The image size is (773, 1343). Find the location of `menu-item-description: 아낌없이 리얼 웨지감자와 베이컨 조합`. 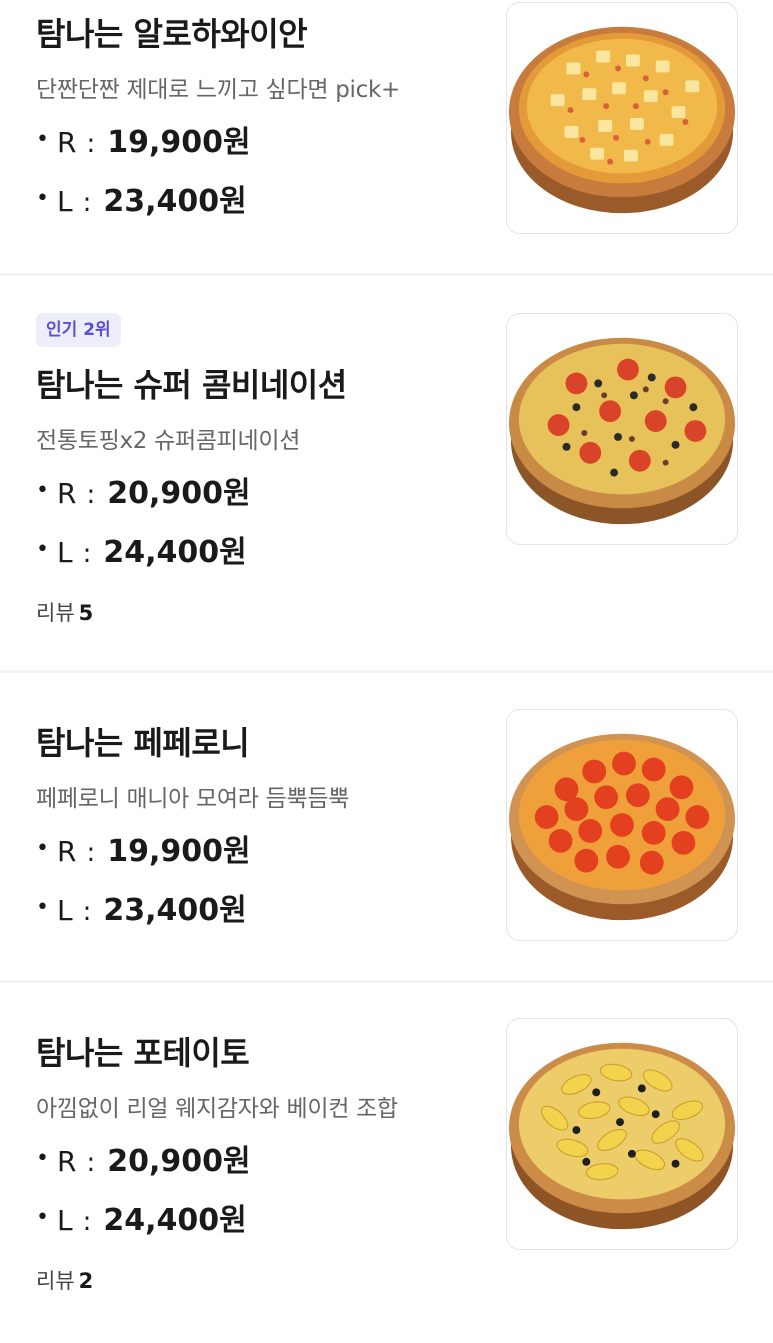

menu-item-description: 아낌없이 리얼 웨지감자와 베이컨 조합 is located at coordinates (217, 1109).